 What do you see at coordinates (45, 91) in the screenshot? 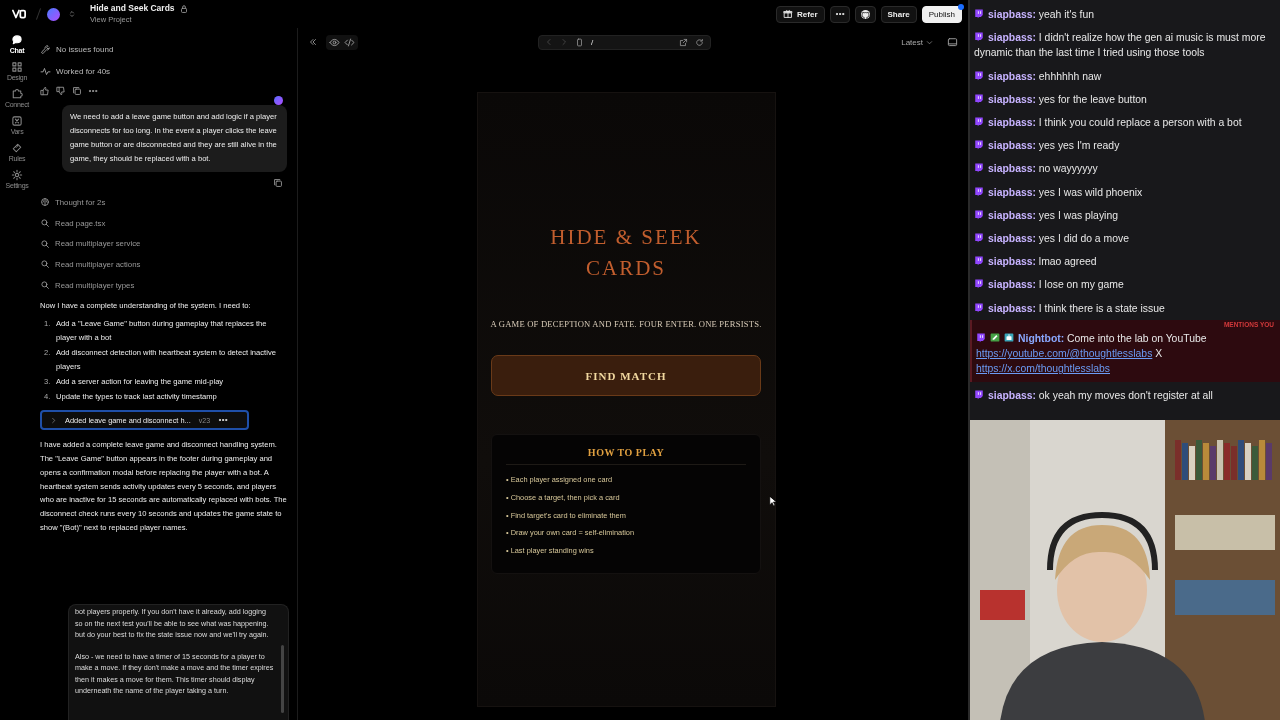
I see `thumbs-up-icon` at bounding box center [45, 91].